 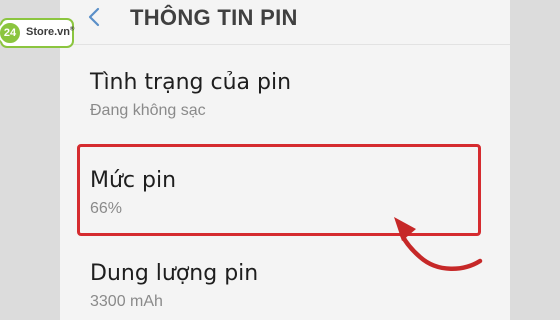 What do you see at coordinates (285, 44) in the screenshot?
I see `header-divider` at bounding box center [285, 44].